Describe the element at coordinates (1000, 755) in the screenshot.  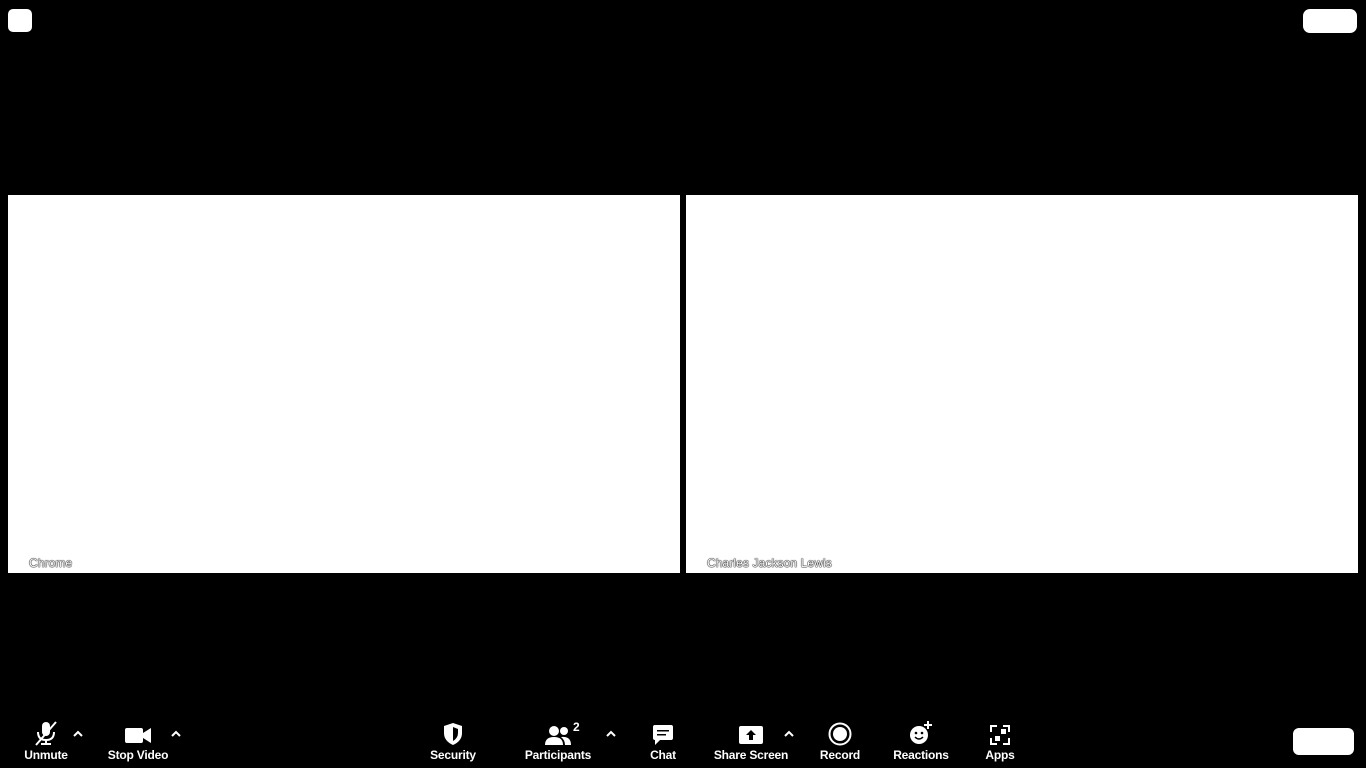
I see `apps-label: Apps` at that location.